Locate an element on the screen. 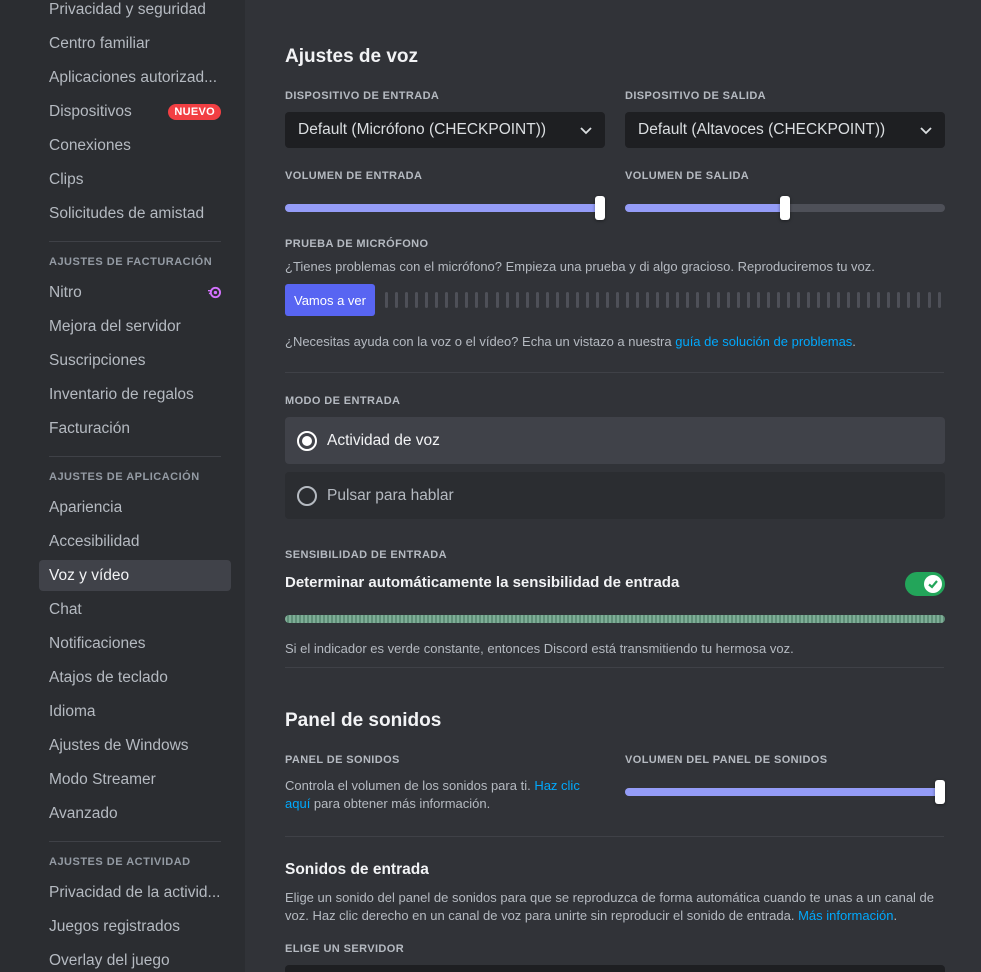 This screenshot has height=972, width=981. radio-push-to-talk: Pulsar para hablar is located at coordinates (615, 495).